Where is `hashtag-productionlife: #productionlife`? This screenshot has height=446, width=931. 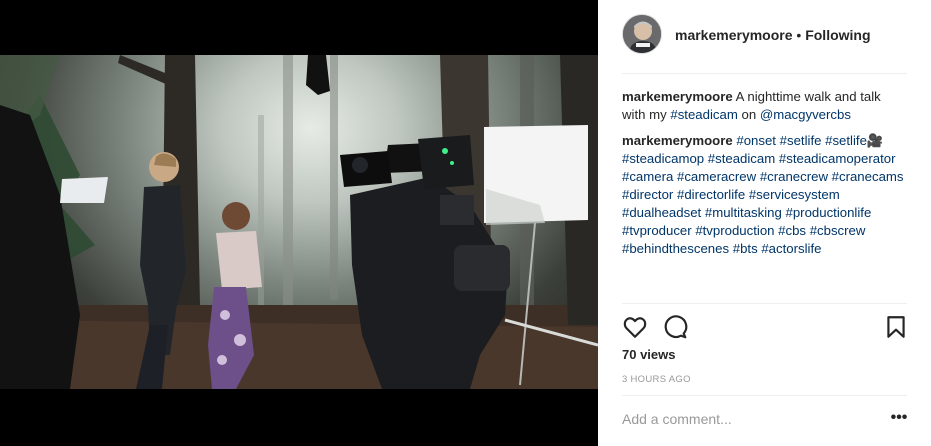 hashtag-productionlife: #productionlife is located at coordinates (829, 212).